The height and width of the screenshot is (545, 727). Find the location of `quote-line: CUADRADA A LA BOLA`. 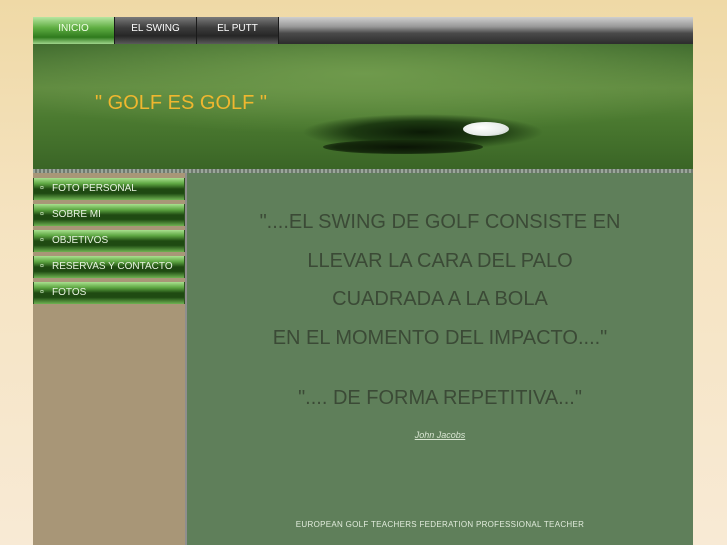

quote-line: CUADRADA A LA BOLA is located at coordinates (440, 299).